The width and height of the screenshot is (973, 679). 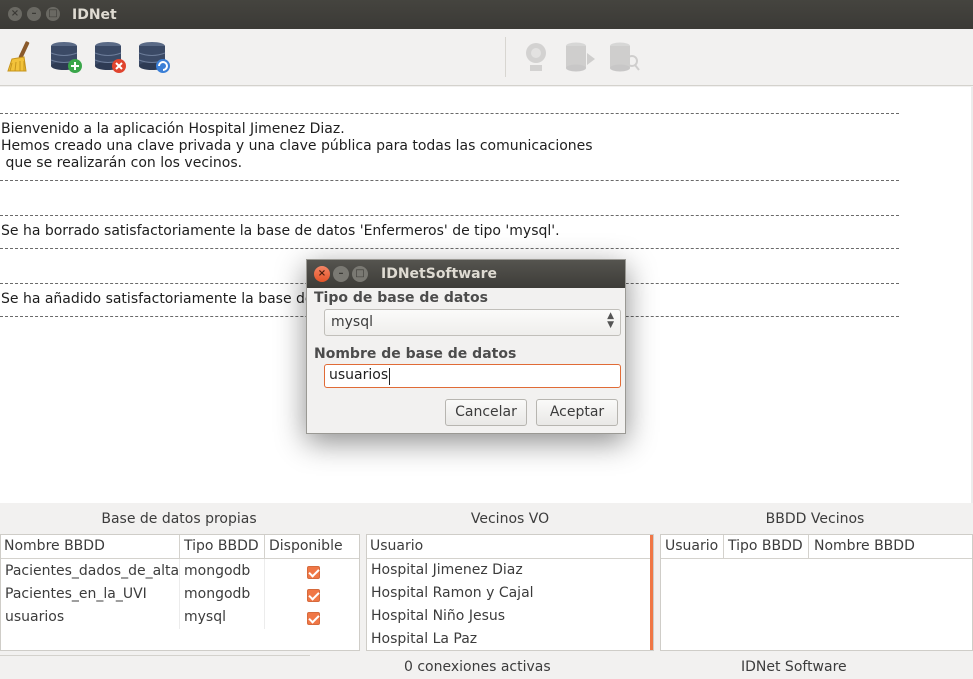 I want to click on database-search-icon, so click(x=625, y=57).